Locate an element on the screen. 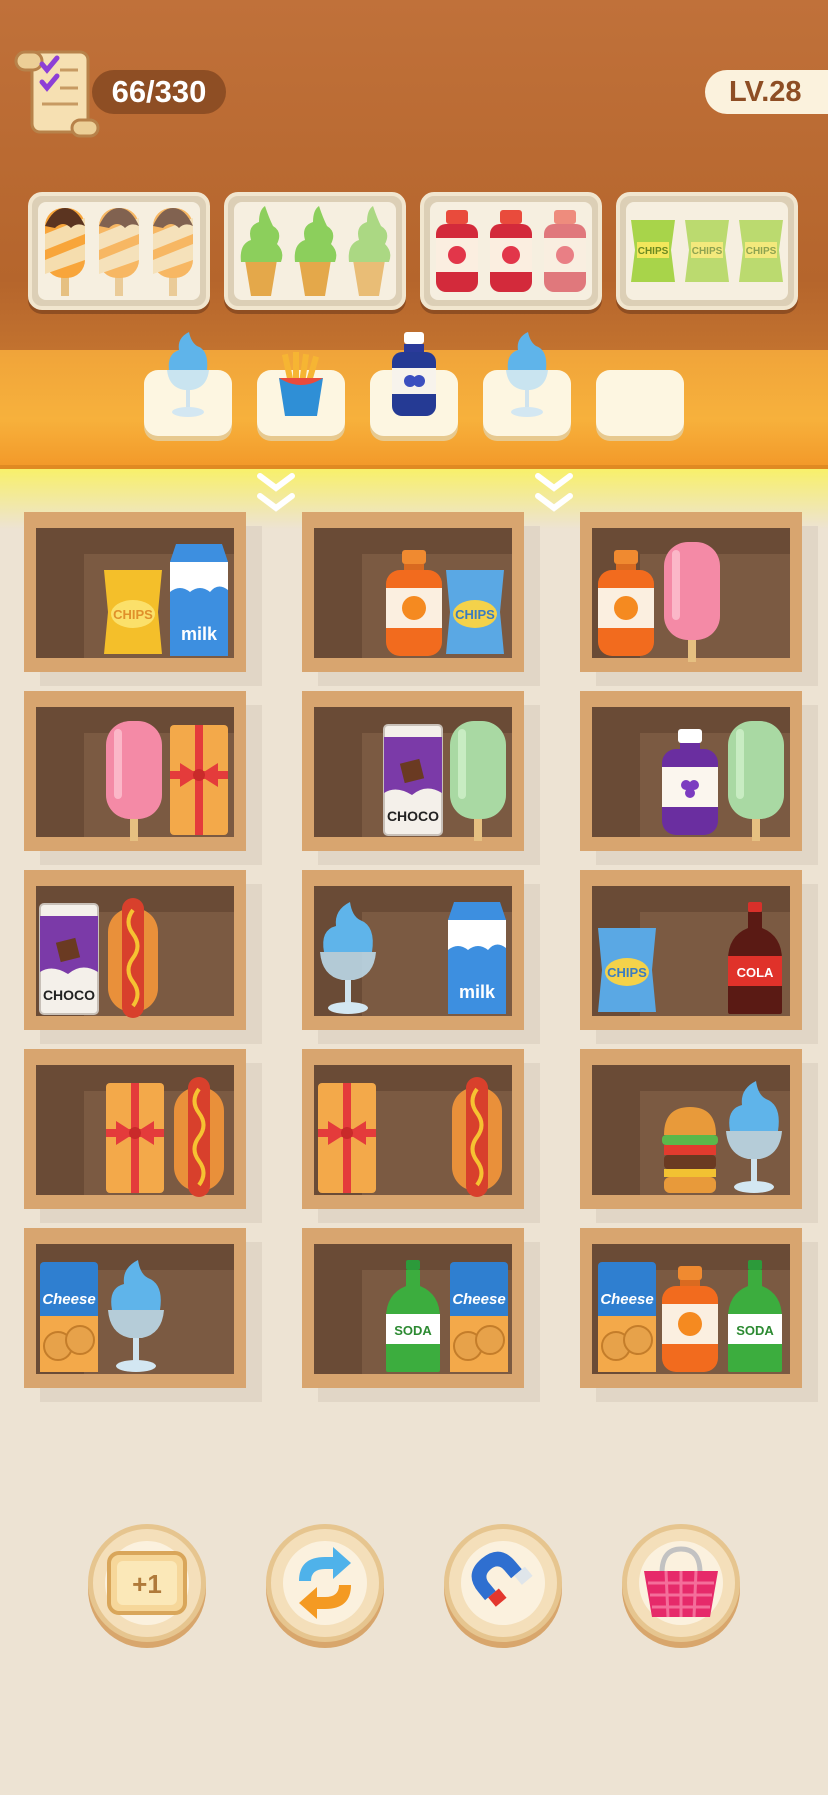 This screenshot has height=1795, width=828. cola-label: COLA is located at coordinates (755, 972).